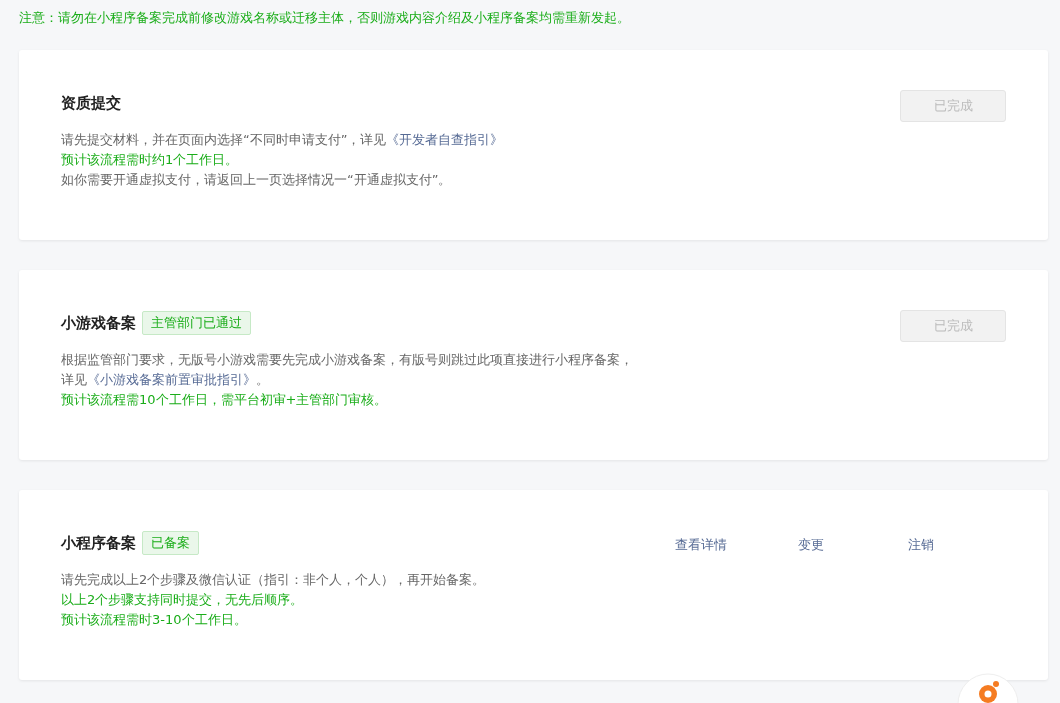  I want to click on action-link: 注销, so click(921, 546).